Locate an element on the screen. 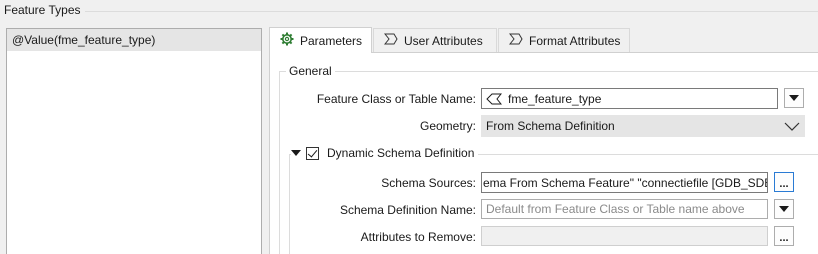  feature-class-label: Feature Class or Table Name: is located at coordinates (396, 99).